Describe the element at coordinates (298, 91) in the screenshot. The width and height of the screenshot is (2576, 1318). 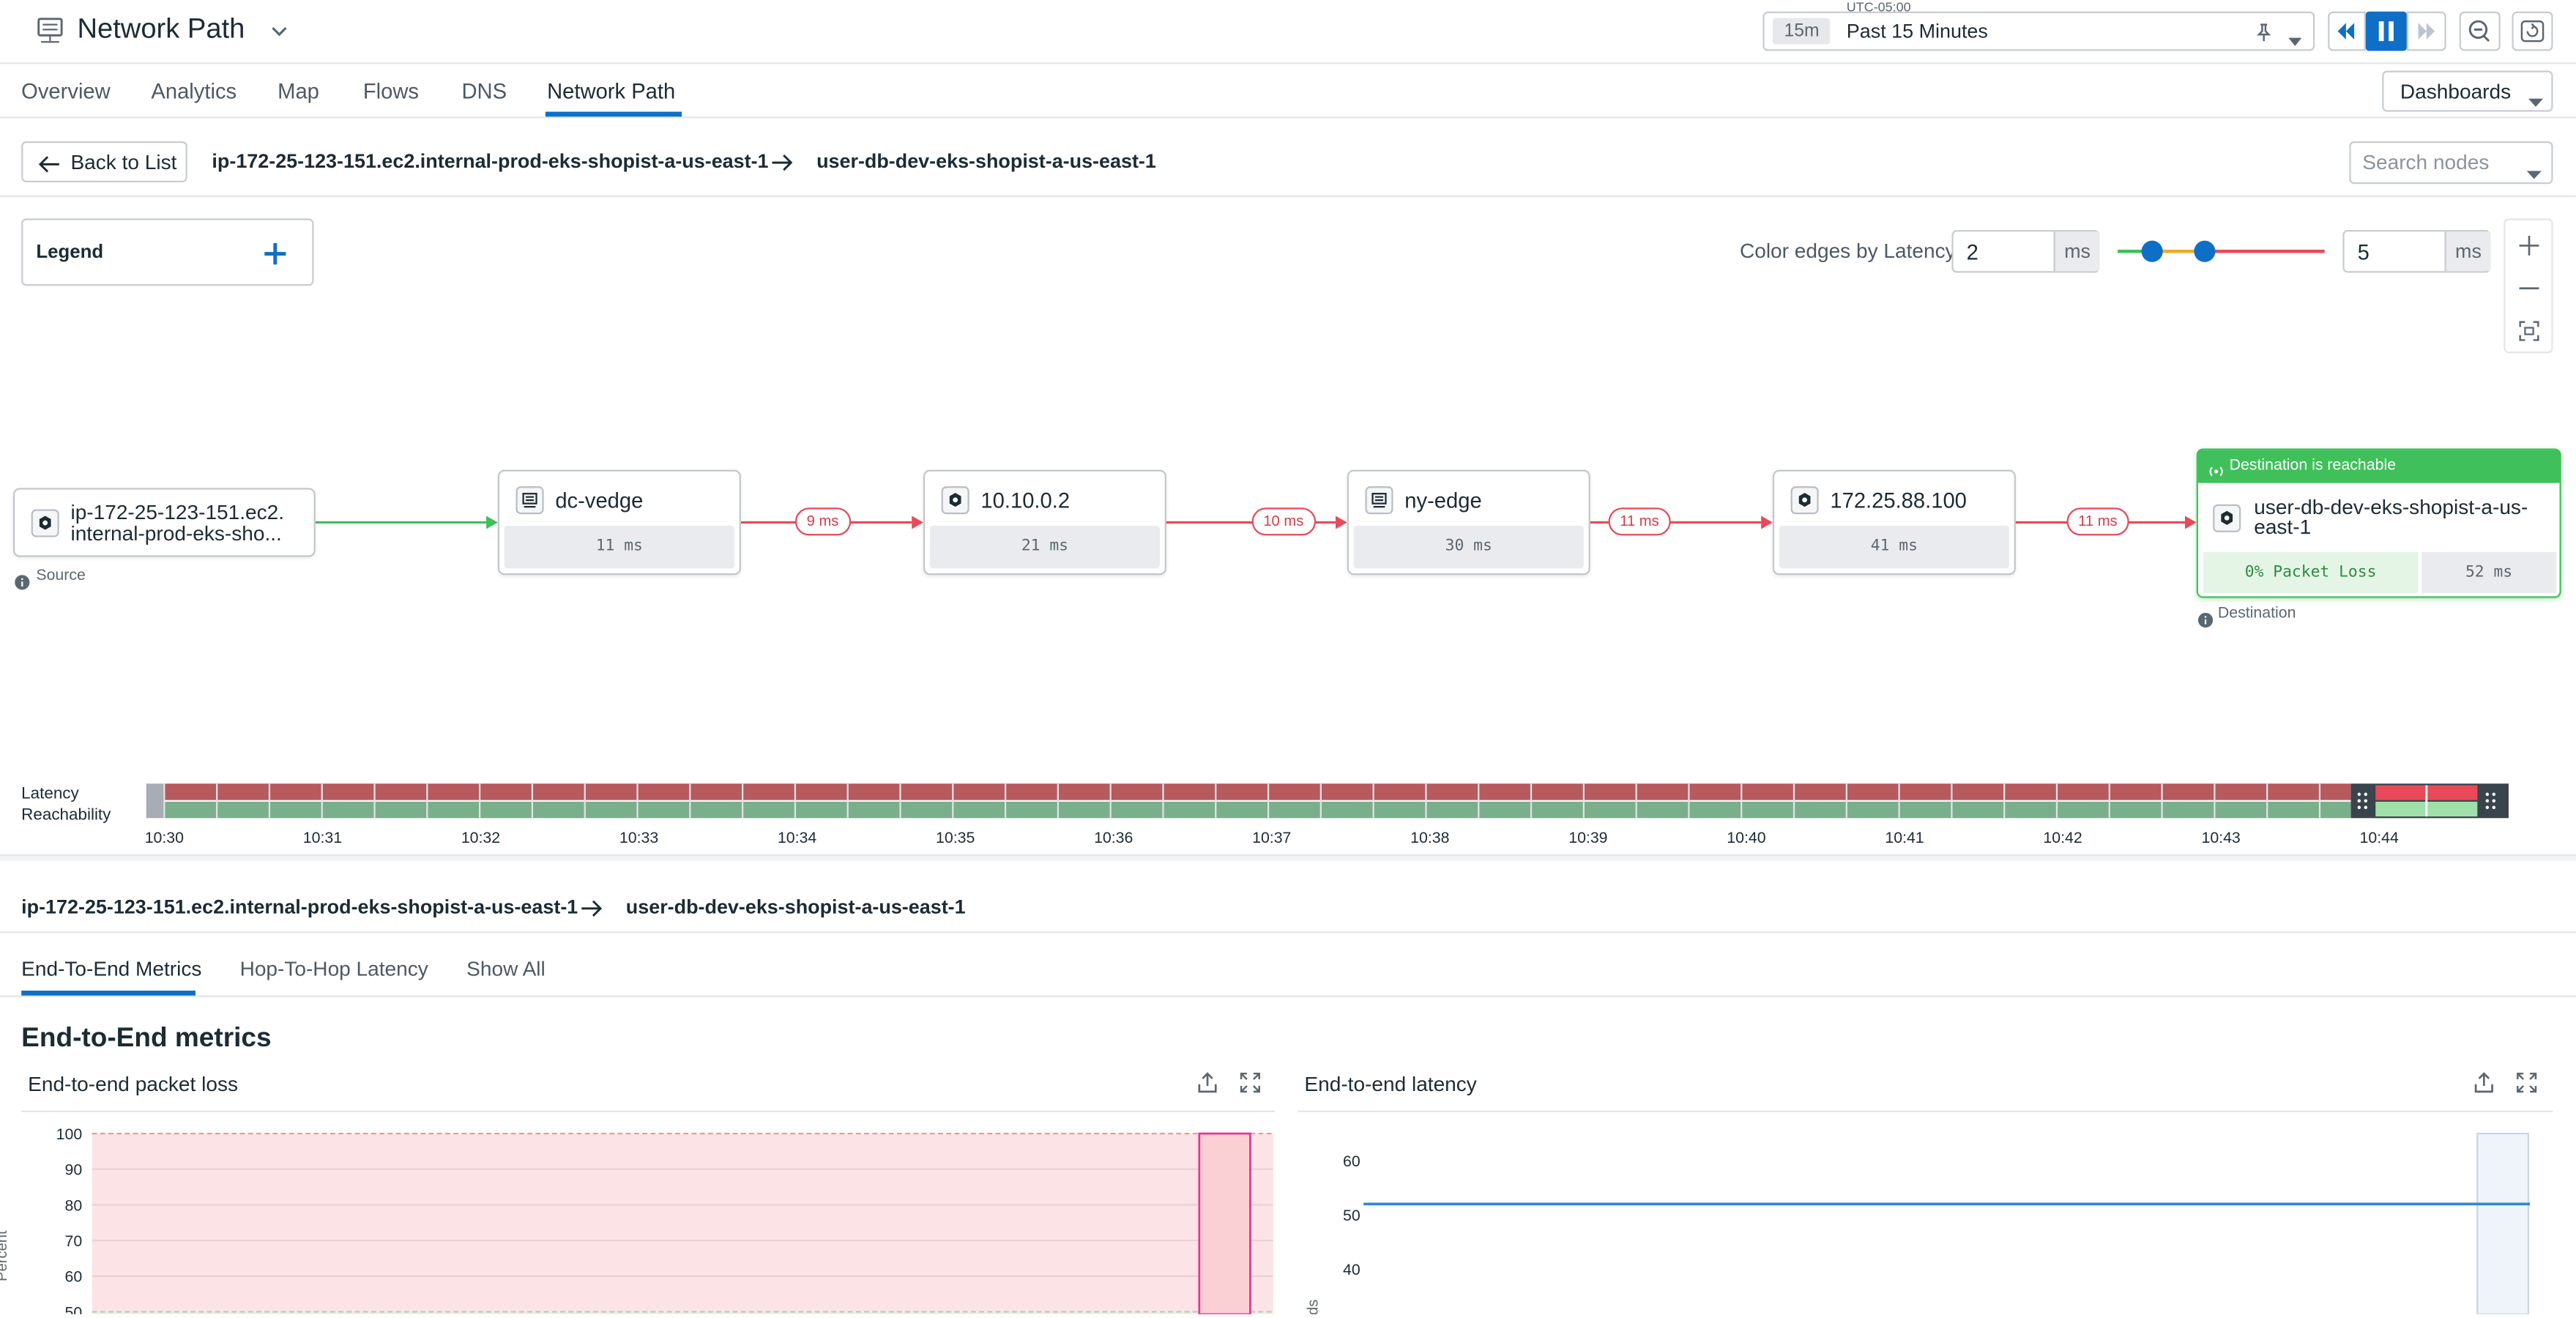
I see `tab-map: Map` at that location.